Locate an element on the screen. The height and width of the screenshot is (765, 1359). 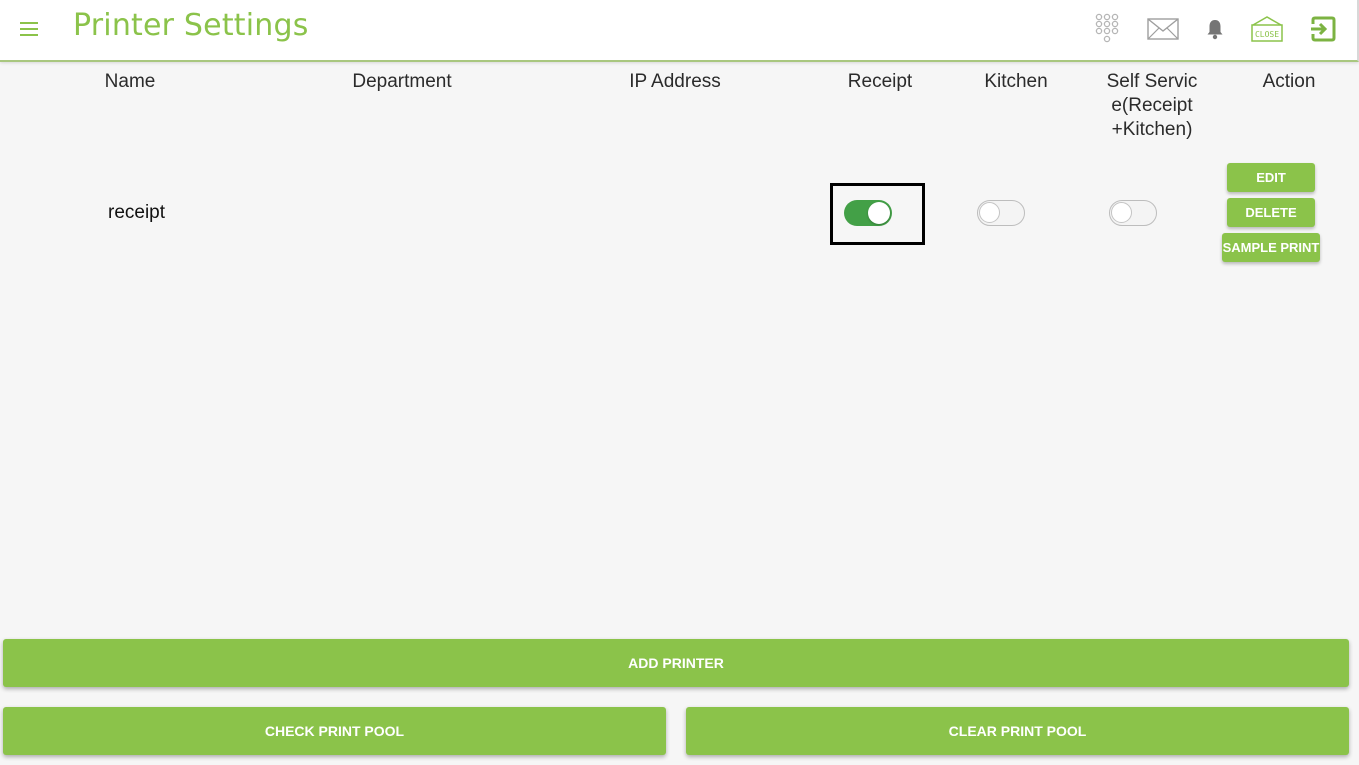
add-printer-button: ADD PRINTER is located at coordinates (676, 663).